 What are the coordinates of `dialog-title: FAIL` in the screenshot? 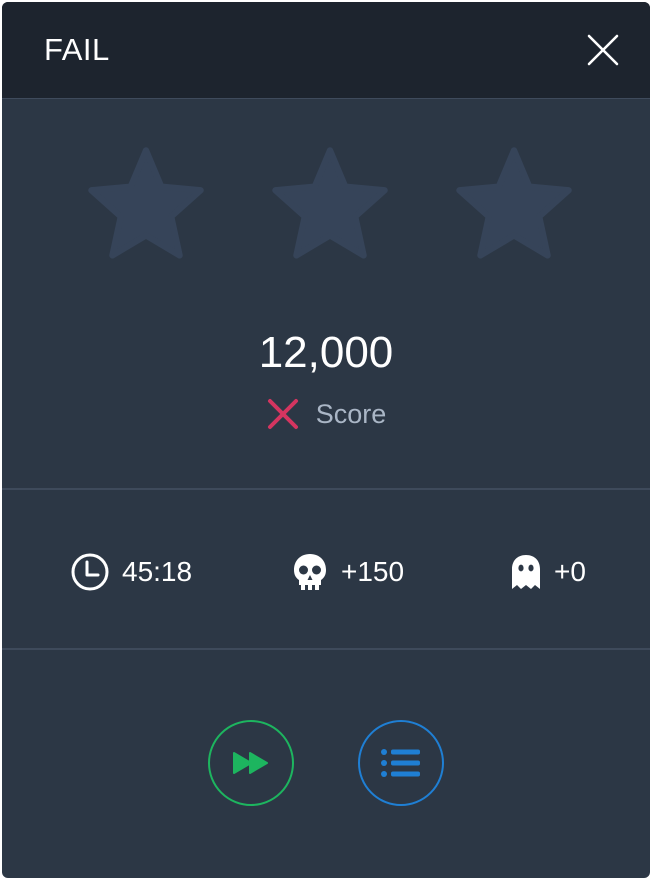 It's located at (77, 49).